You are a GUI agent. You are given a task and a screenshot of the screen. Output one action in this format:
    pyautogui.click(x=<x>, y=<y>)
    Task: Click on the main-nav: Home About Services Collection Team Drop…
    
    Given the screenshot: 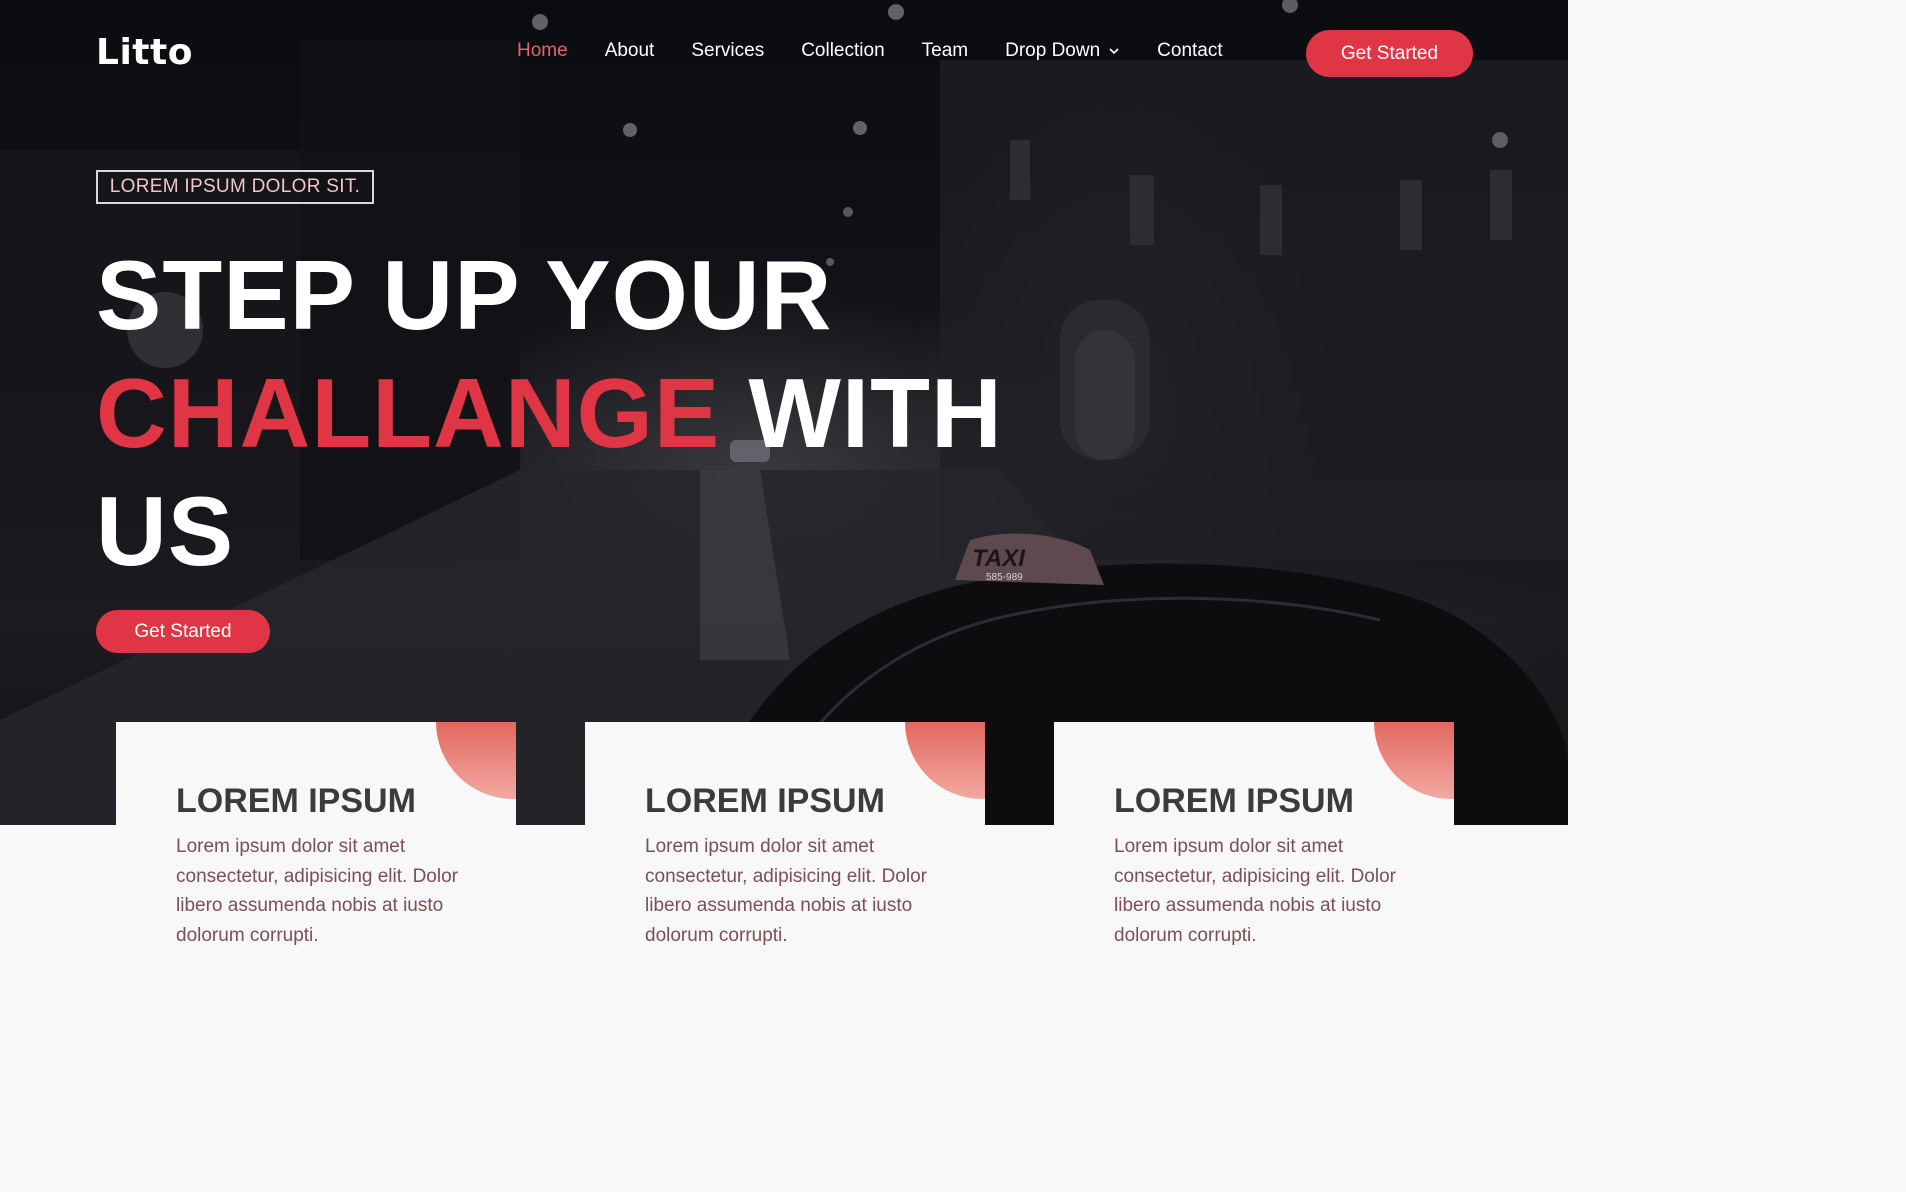 What is the action you would take?
    pyautogui.click(x=888, y=51)
    